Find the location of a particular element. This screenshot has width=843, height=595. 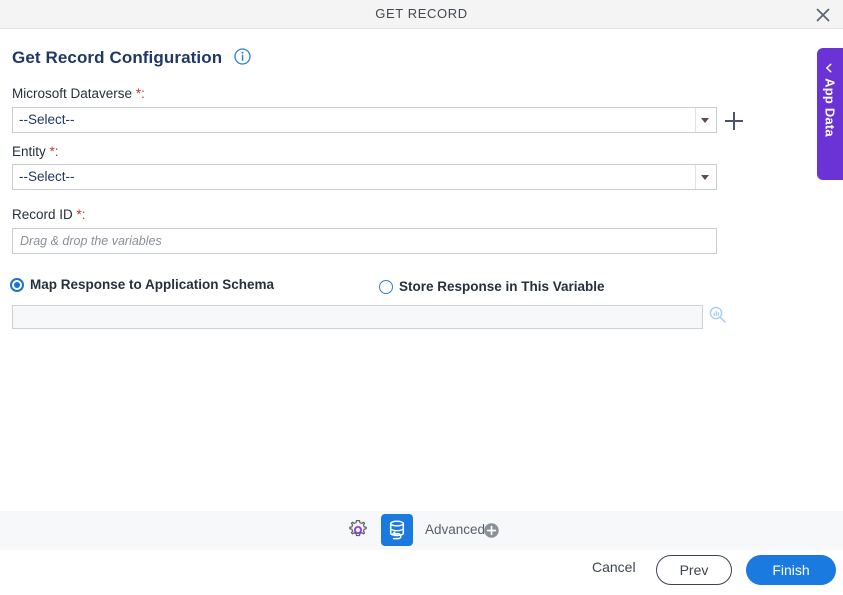

close-icon is located at coordinates (823, 15).